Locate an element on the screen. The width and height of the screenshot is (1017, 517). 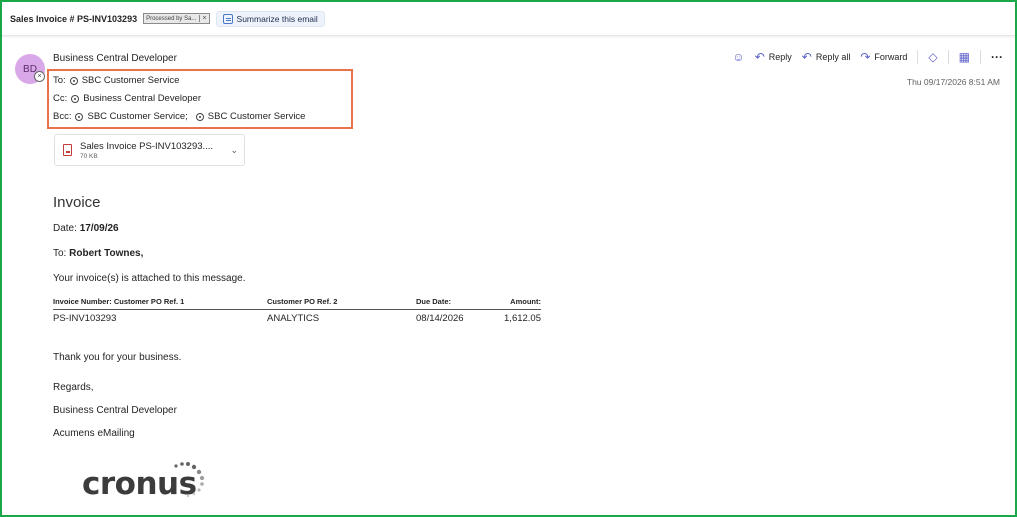
table-cell: PS-INV103293 is located at coordinates (85, 318).